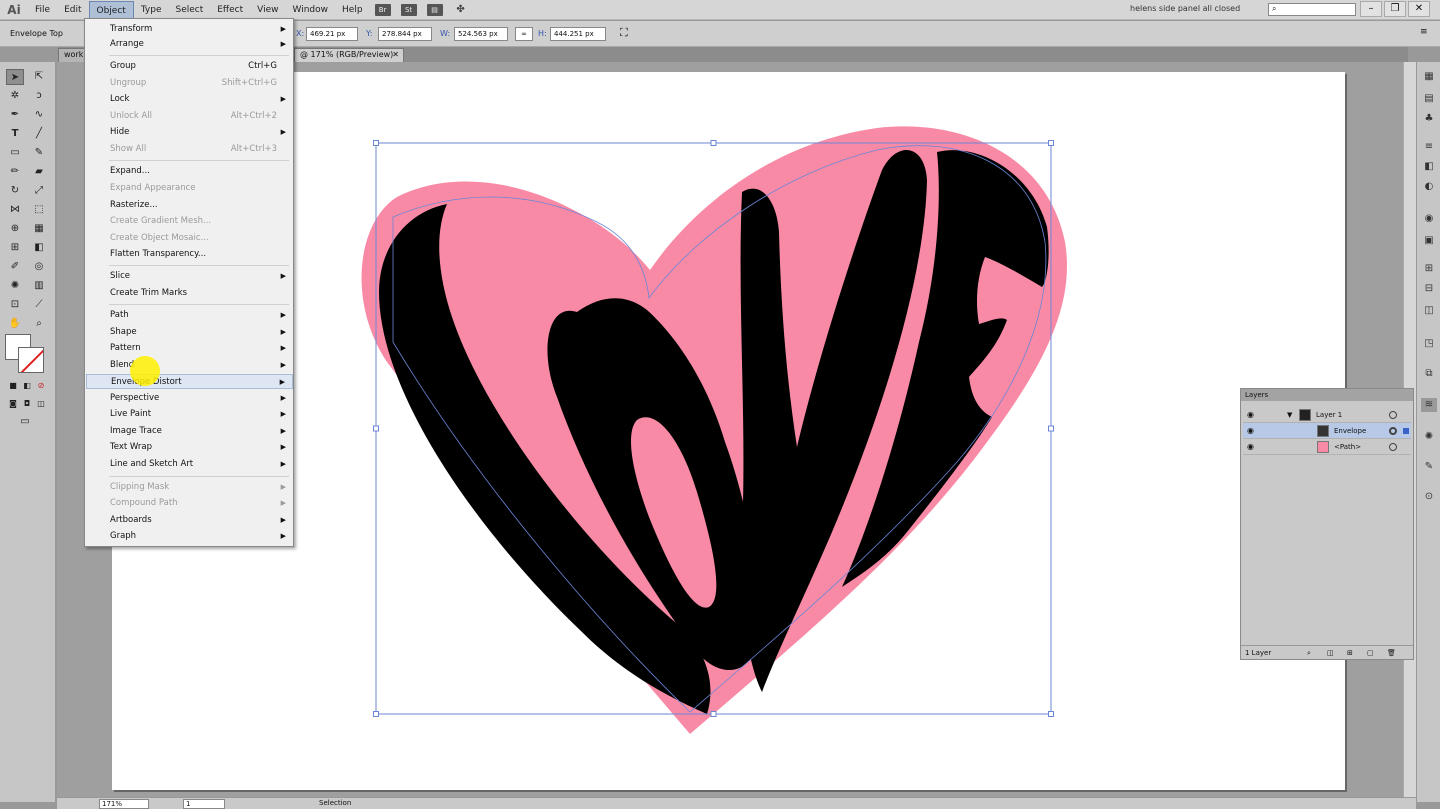  I want to click on layer-name: Layer 1, so click(1329, 415).